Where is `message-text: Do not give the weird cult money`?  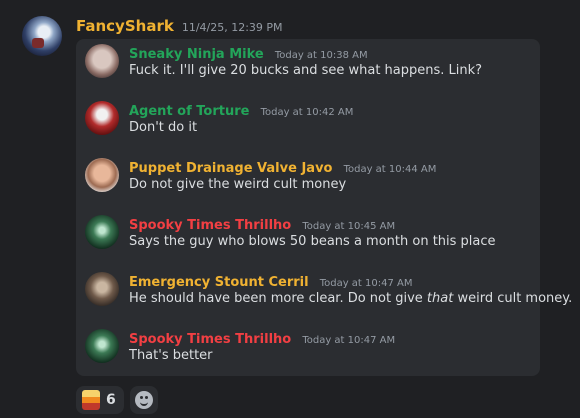
message-text: Do not give the weird cult money is located at coordinates (238, 184).